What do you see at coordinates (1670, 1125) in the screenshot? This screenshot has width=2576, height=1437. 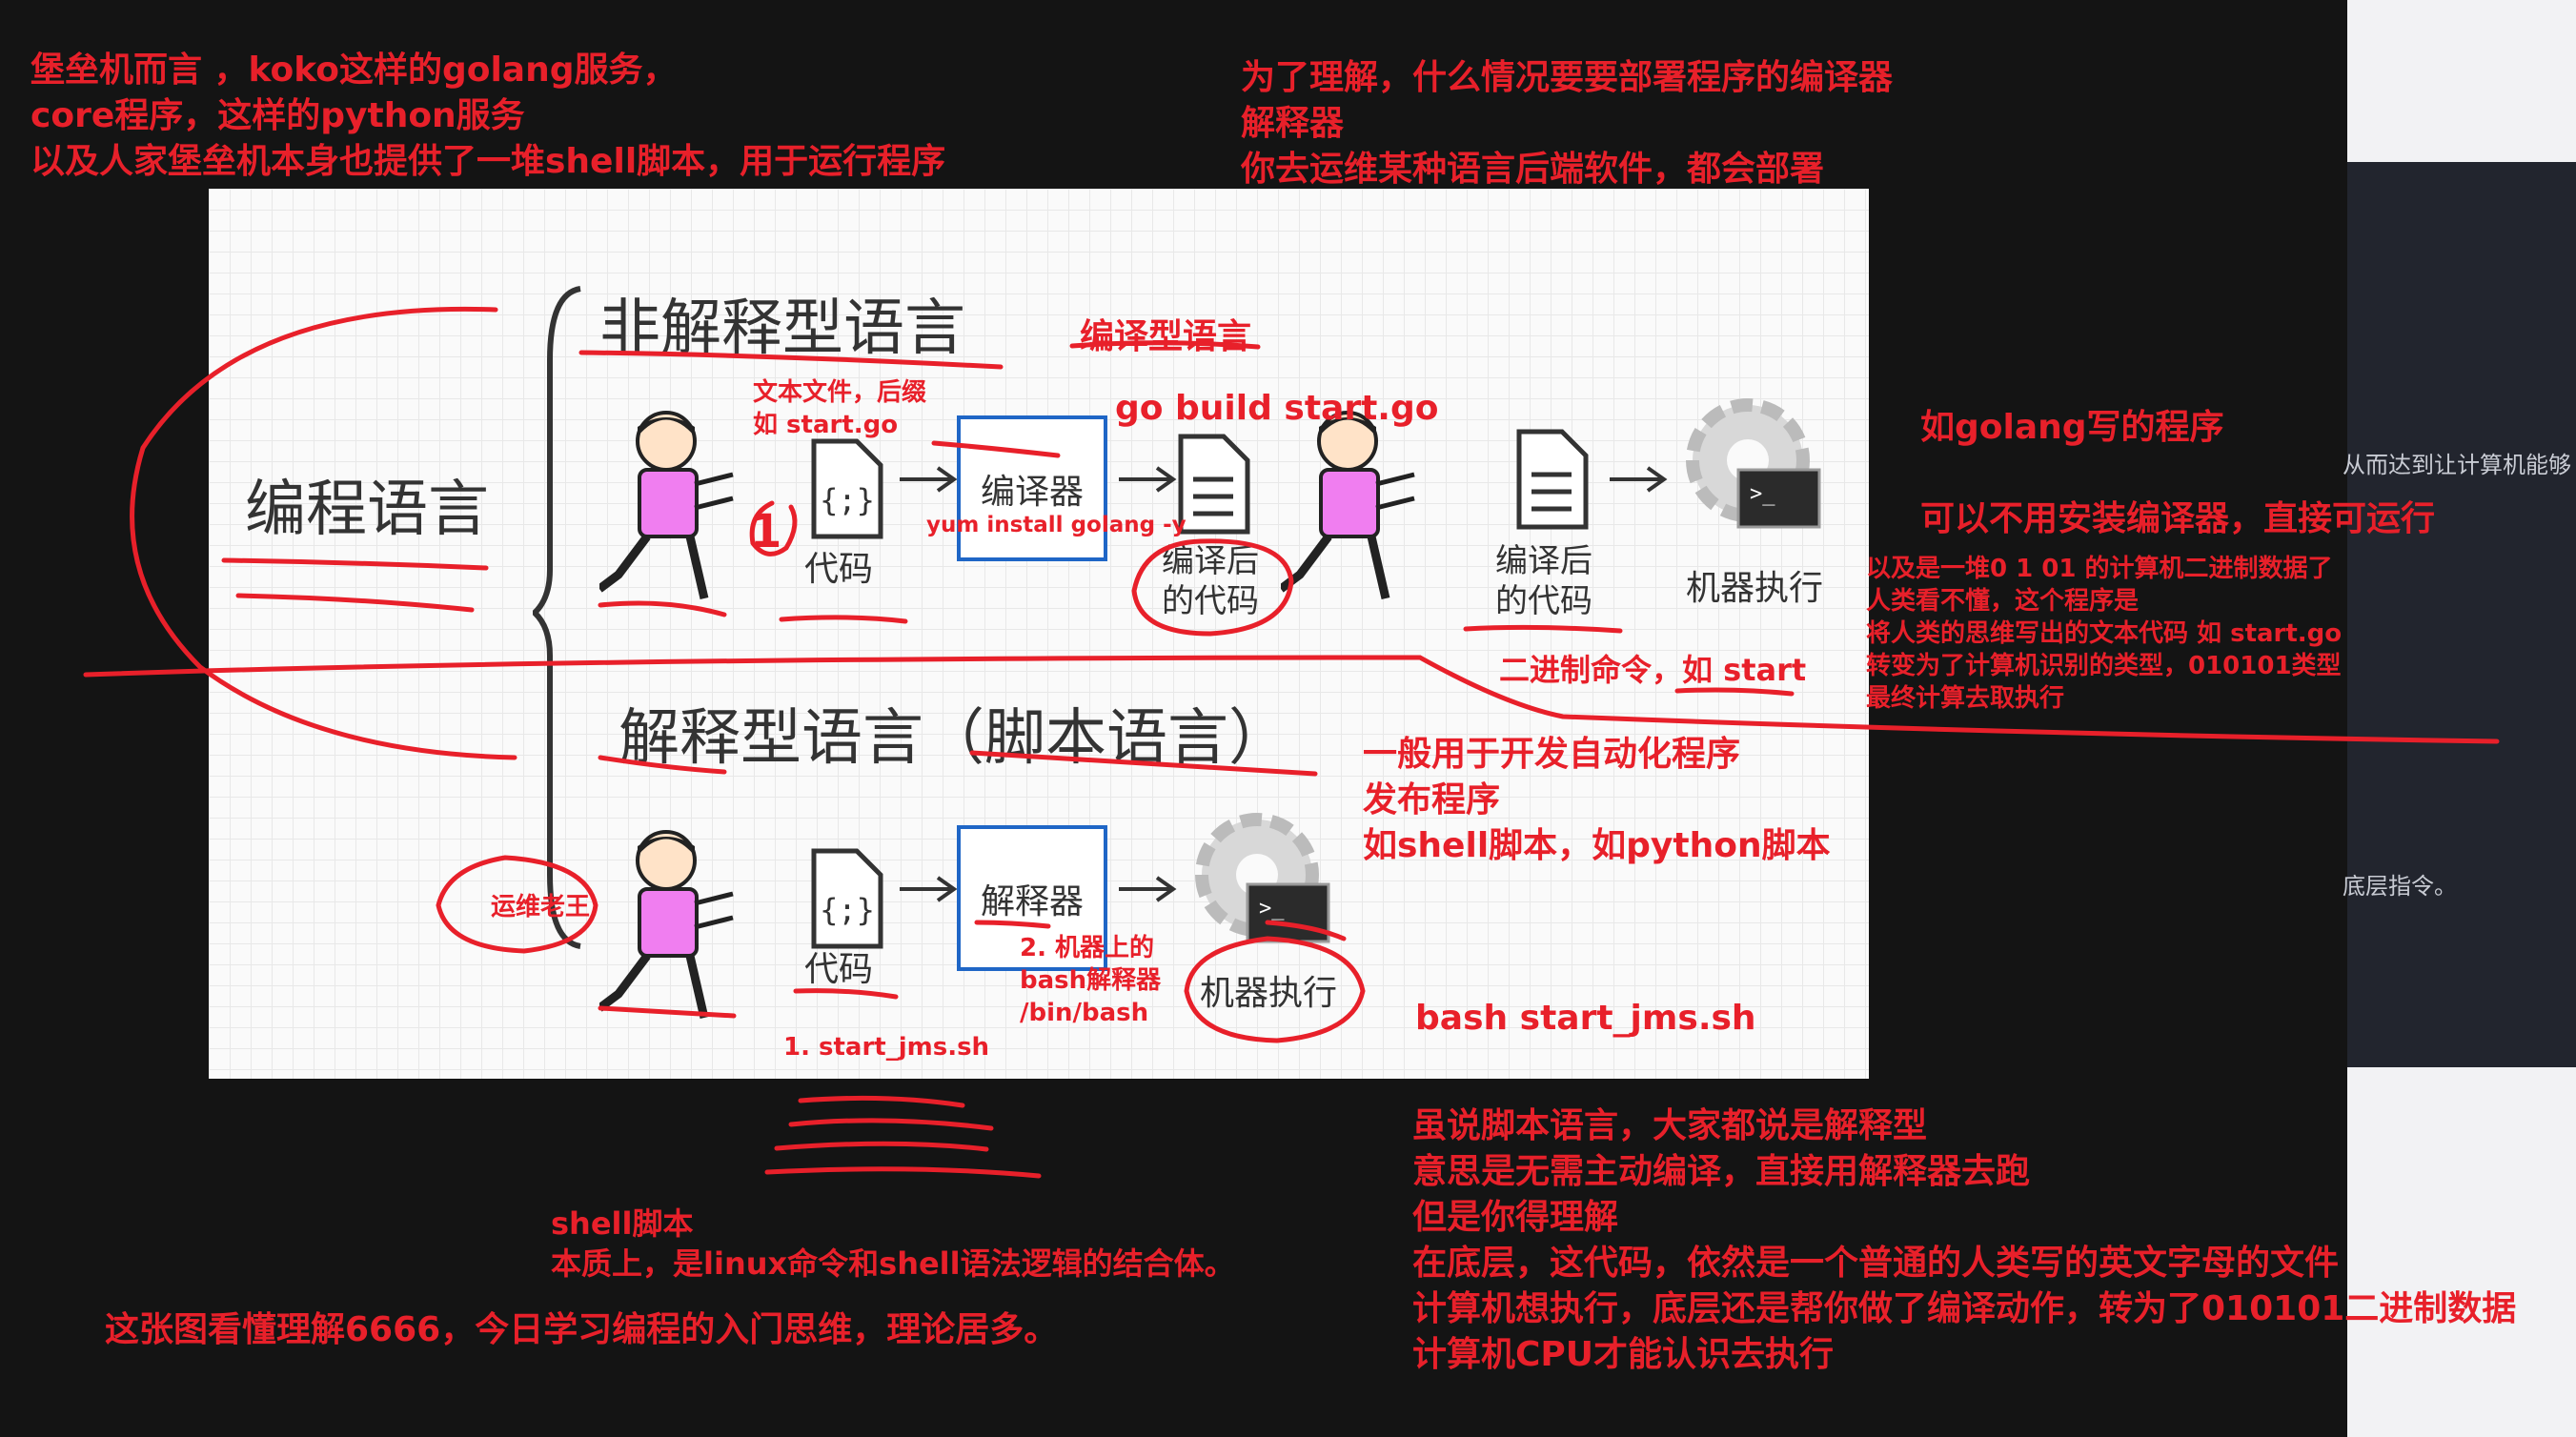 I see `note-line: 虽说脚本语言，大家都说是解释型` at bounding box center [1670, 1125].